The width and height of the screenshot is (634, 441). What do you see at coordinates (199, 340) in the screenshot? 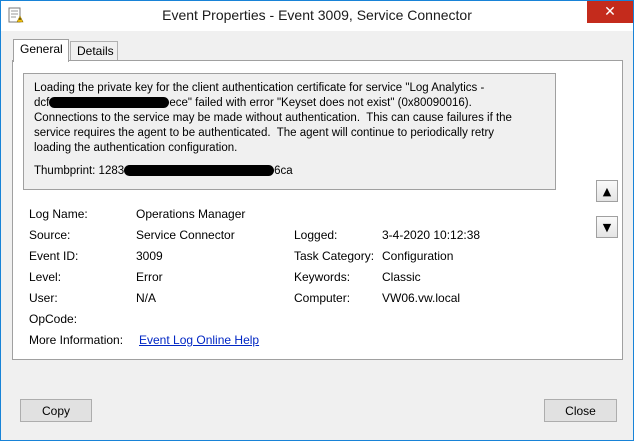
I see `event-log-online-help-link: Event Log Online Help` at bounding box center [199, 340].